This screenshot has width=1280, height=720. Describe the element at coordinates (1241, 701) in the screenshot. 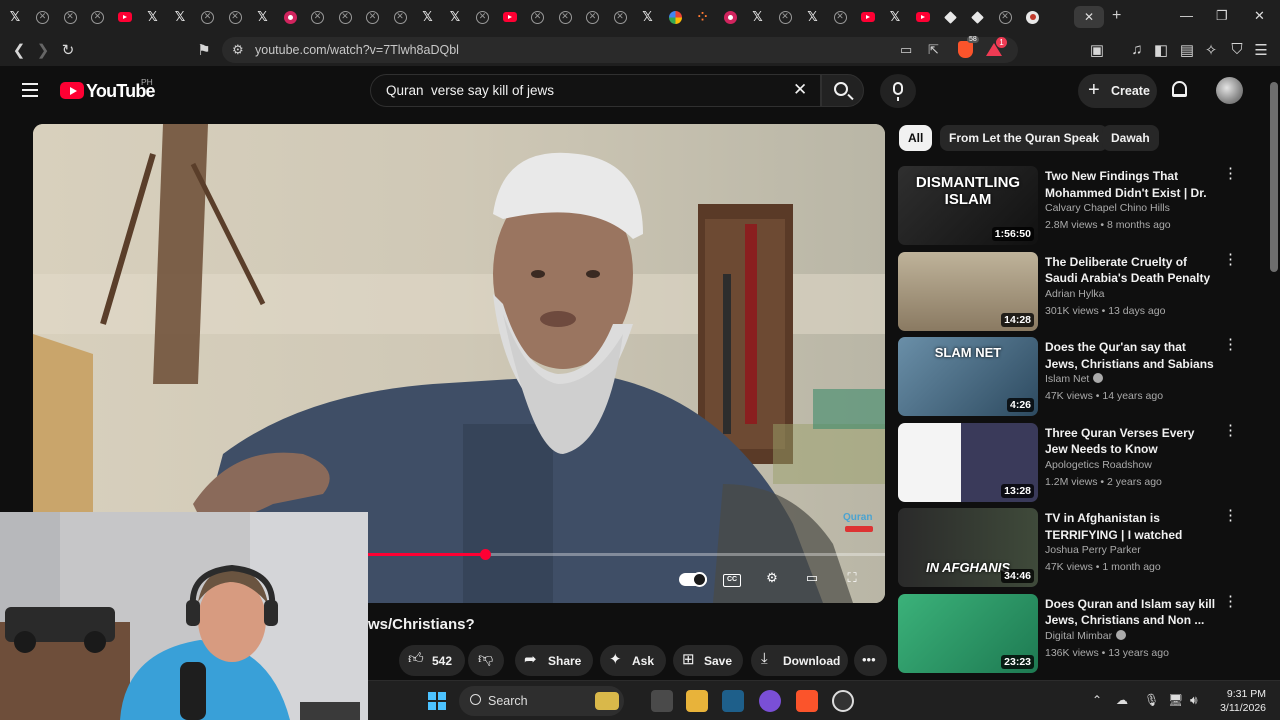

I see `system-clock: 9:31 PM 3/11/2026` at that location.